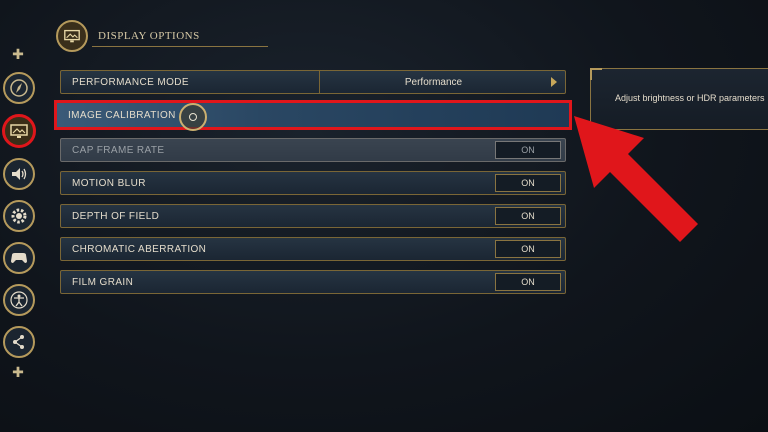  I want to click on sidebar-item-accessibility, so click(19, 300).